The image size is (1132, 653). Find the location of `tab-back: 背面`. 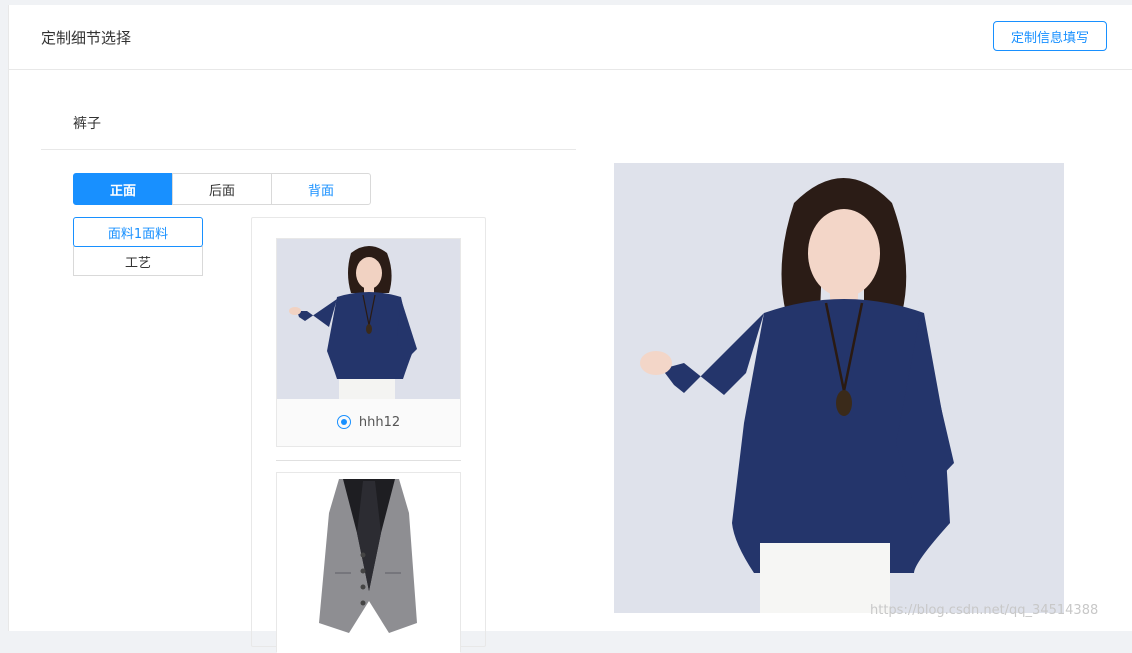

tab-back: 背面 is located at coordinates (321, 189).